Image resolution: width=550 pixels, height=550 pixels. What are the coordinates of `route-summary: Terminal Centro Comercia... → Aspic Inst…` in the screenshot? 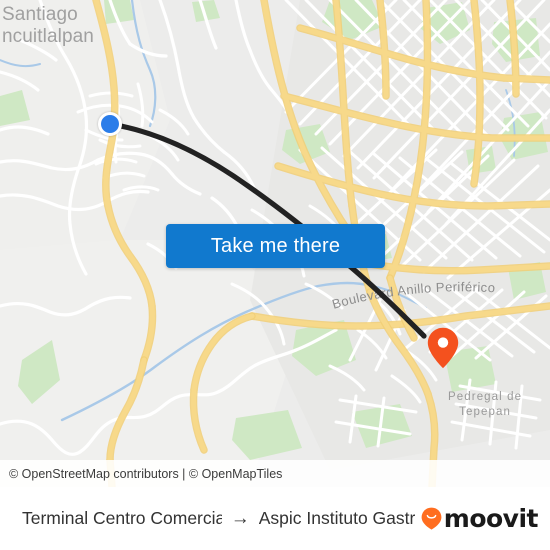 It's located at (207, 518).